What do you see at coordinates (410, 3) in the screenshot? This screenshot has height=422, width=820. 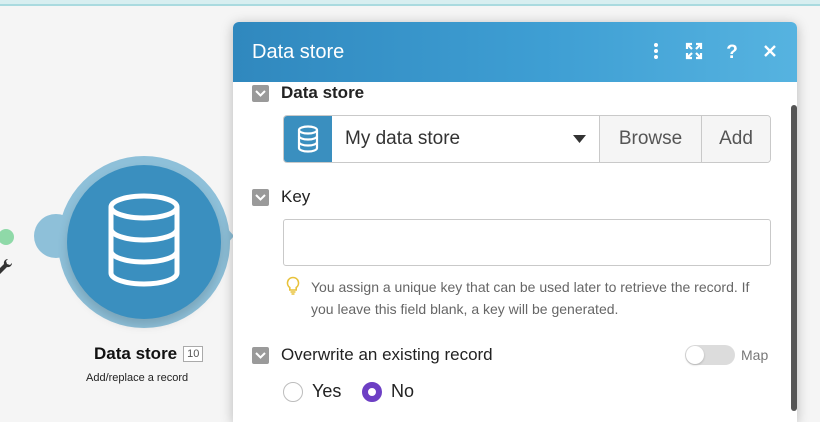 I see `top-strip` at bounding box center [410, 3].